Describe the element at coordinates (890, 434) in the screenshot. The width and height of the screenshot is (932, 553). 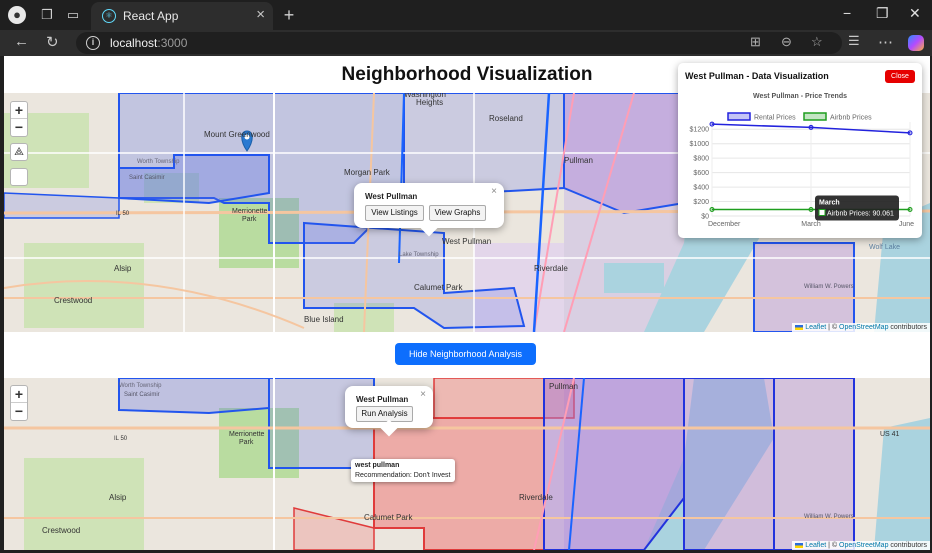
I see `b-label-us-41: US 41` at that location.